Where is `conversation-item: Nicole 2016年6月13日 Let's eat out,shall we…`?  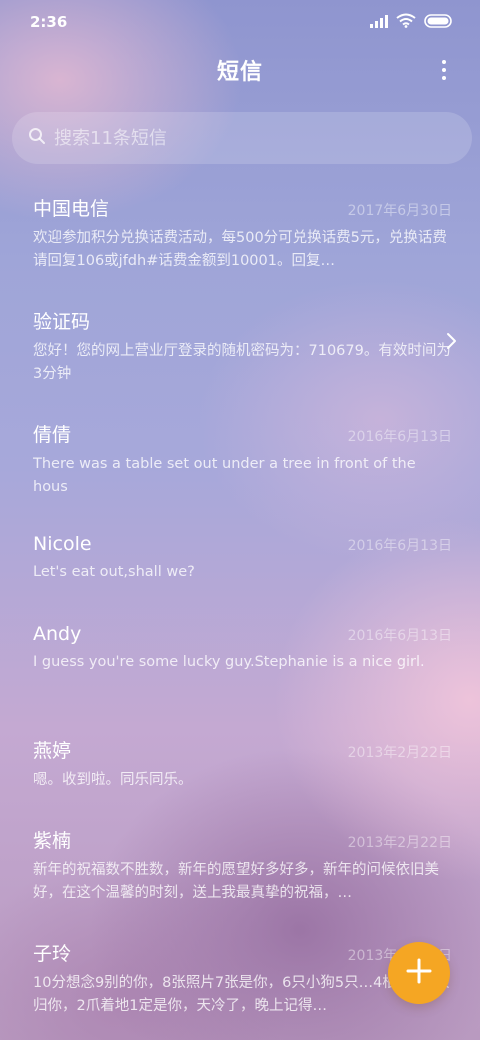 conversation-item: Nicole 2016年6月13日 Let's eat out,shall we… is located at coordinates (240, 562).